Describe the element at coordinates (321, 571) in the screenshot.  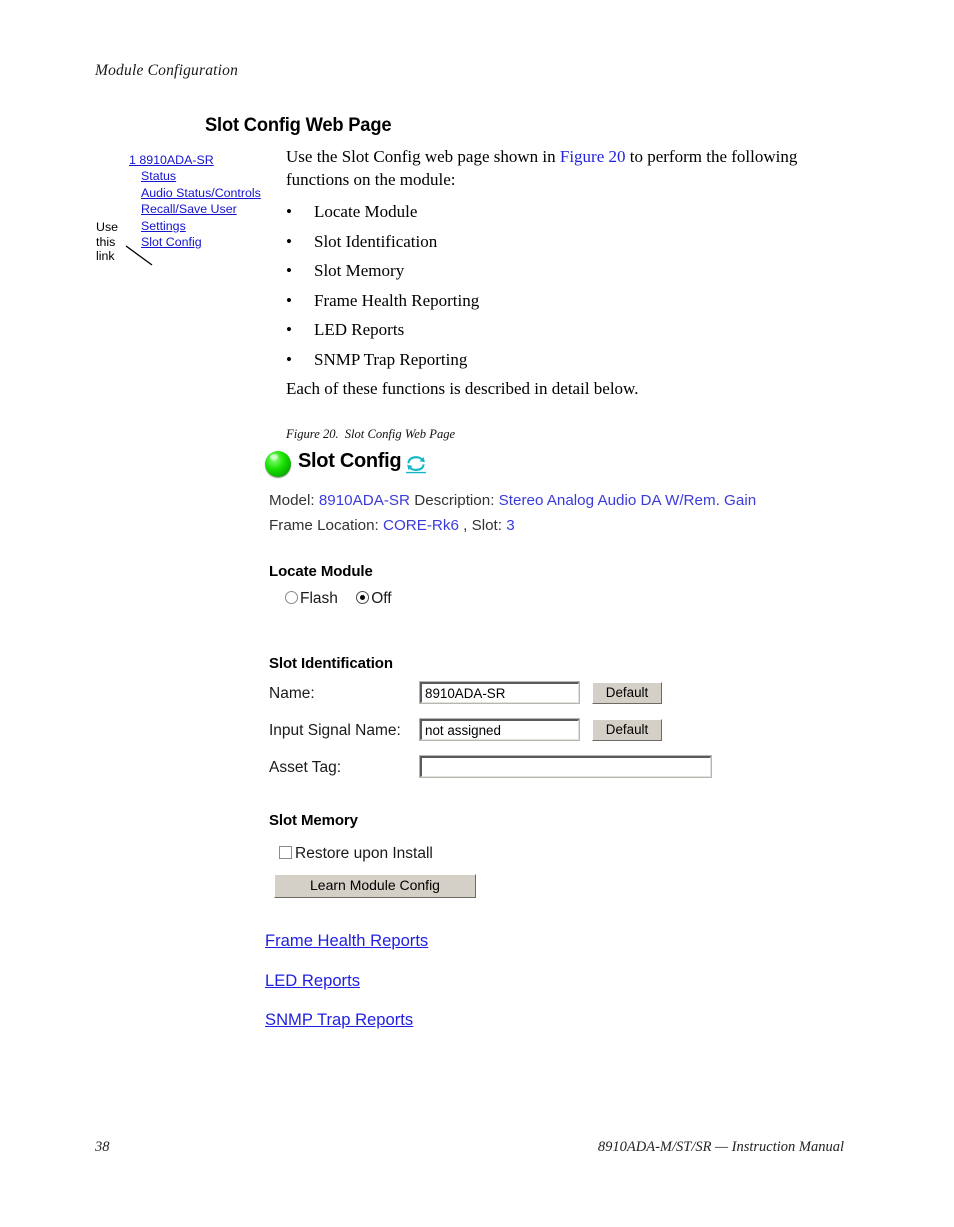
I see `locate-module-heading: Locate Module` at that location.